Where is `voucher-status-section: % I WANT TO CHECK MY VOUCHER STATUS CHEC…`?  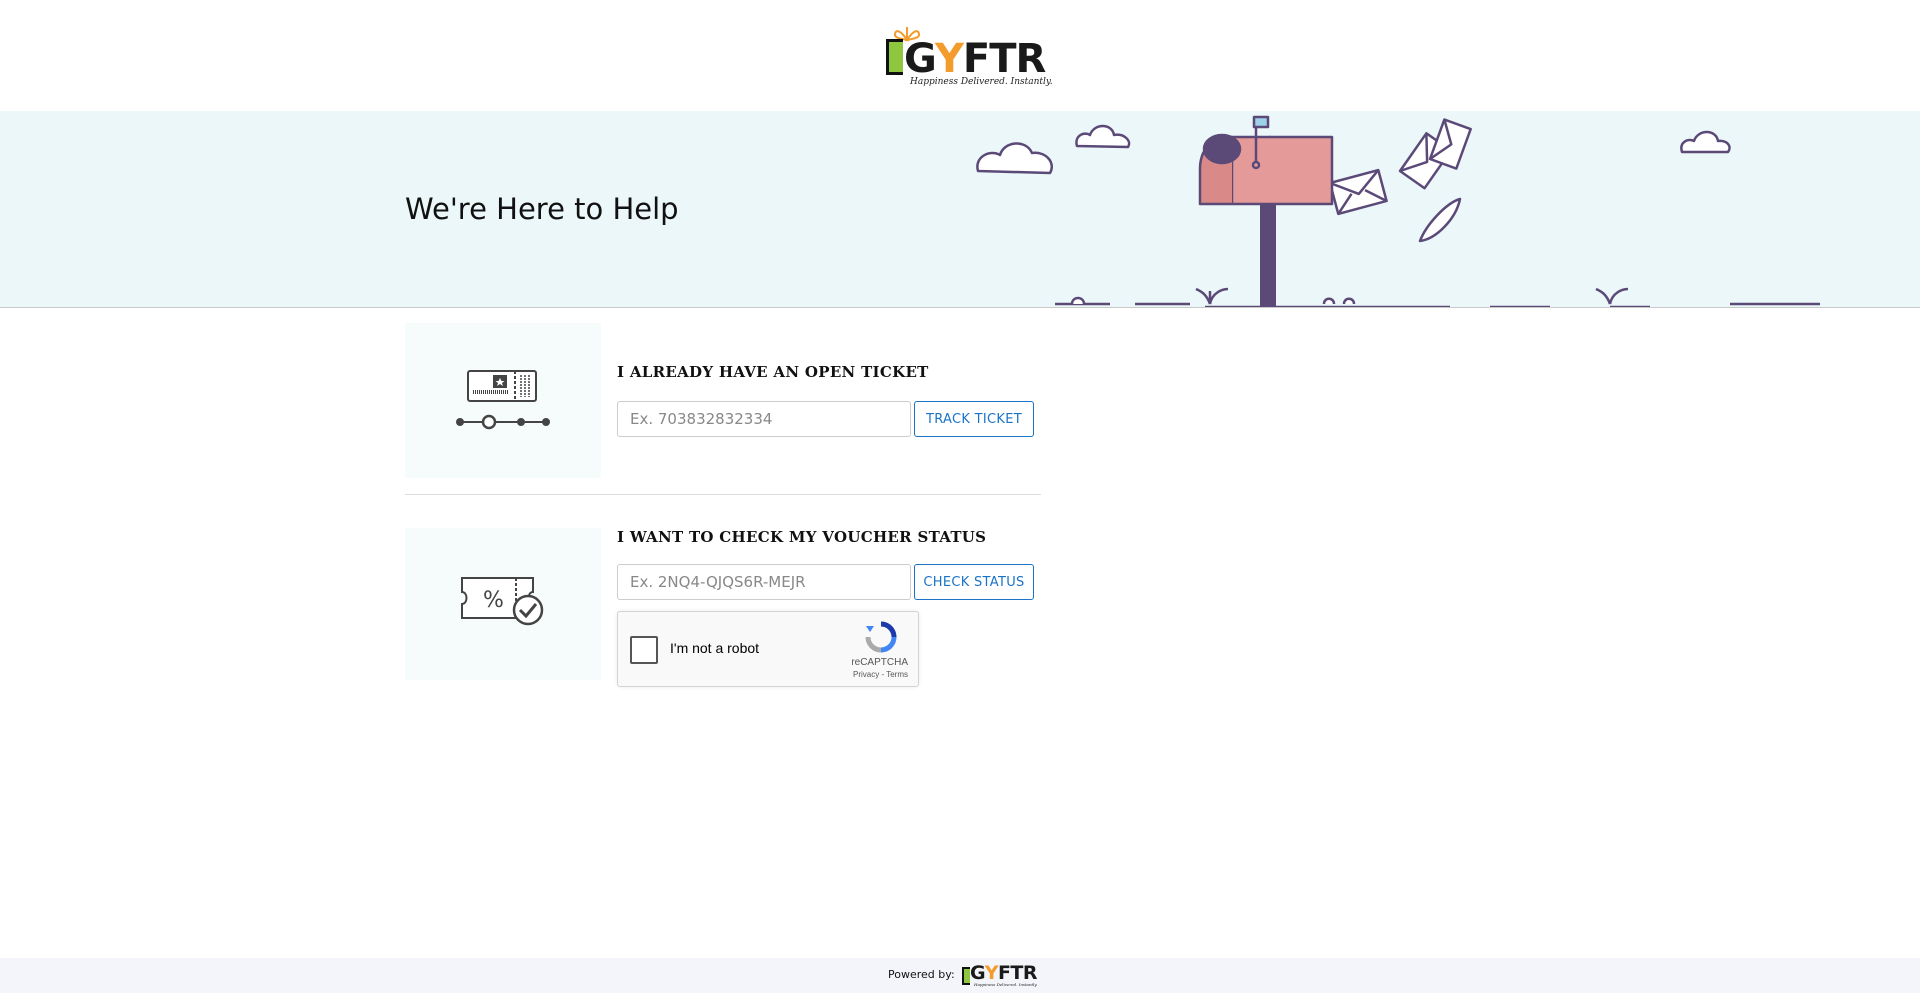 voucher-status-section: % I WANT TO CHECK MY VOUCHER STATUS CHEC… is located at coordinates (723, 610).